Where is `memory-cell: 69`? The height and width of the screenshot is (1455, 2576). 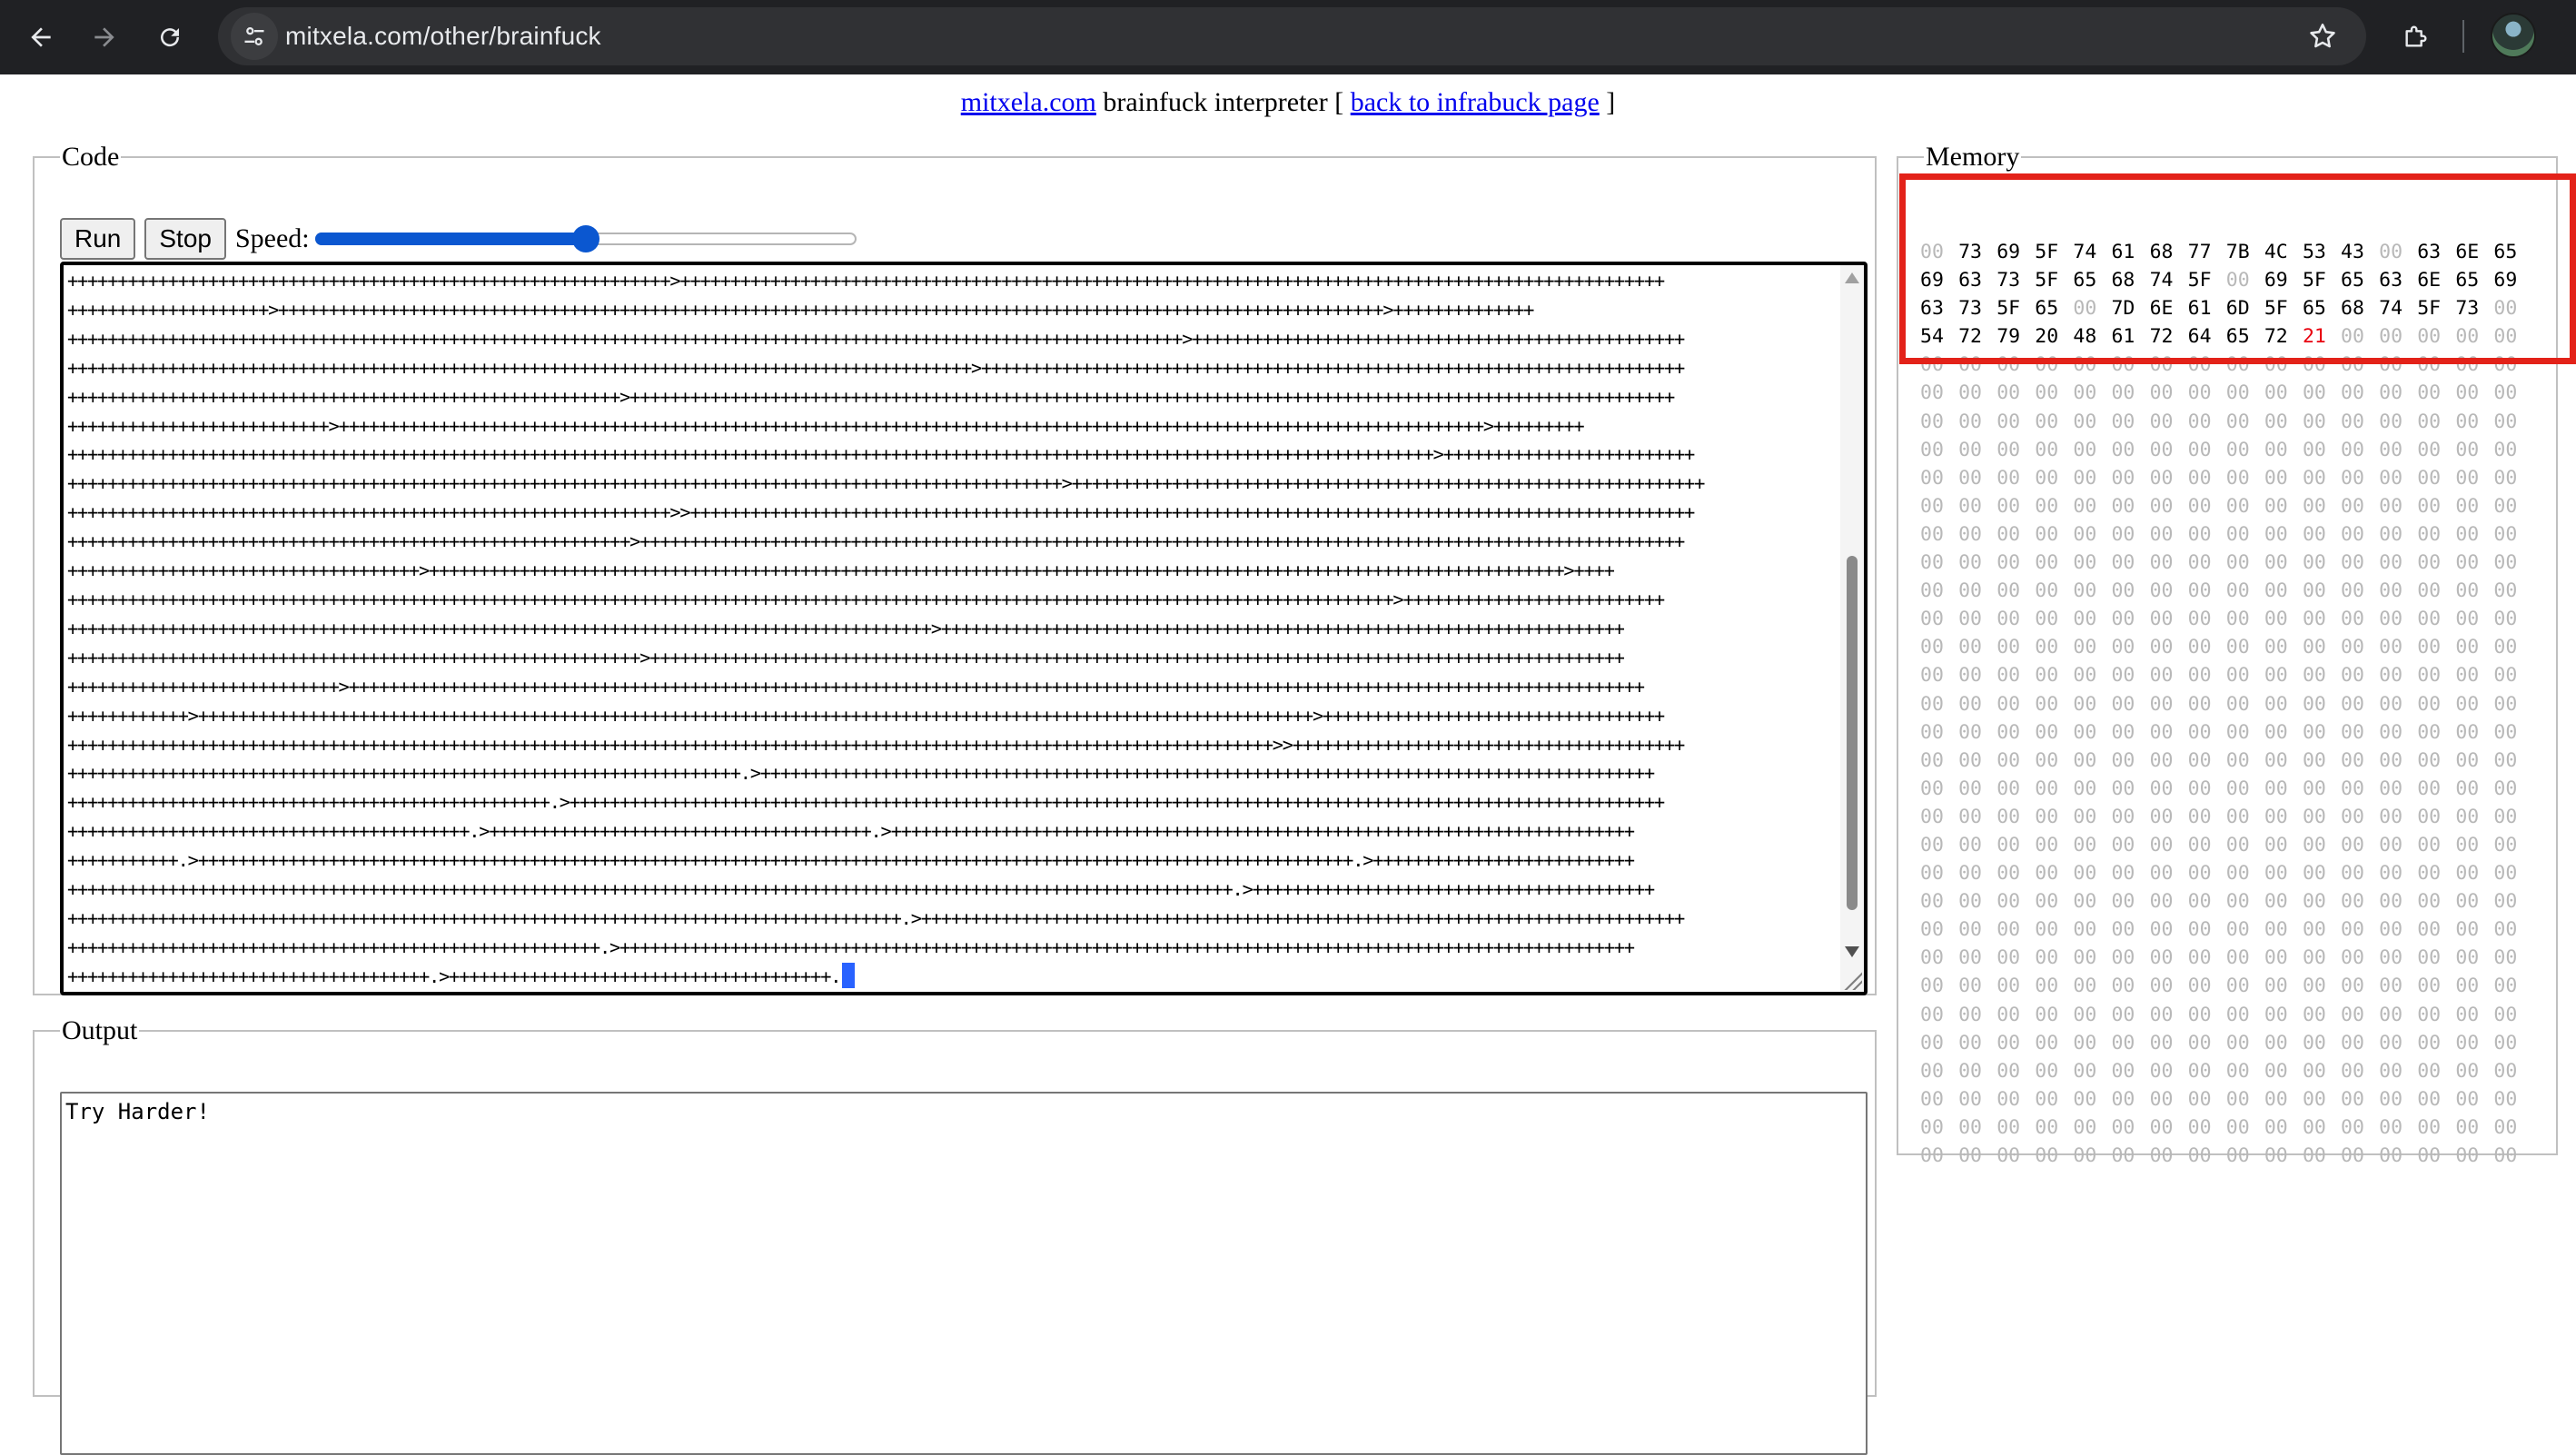 memory-cell: 69 is located at coordinates (1932, 281).